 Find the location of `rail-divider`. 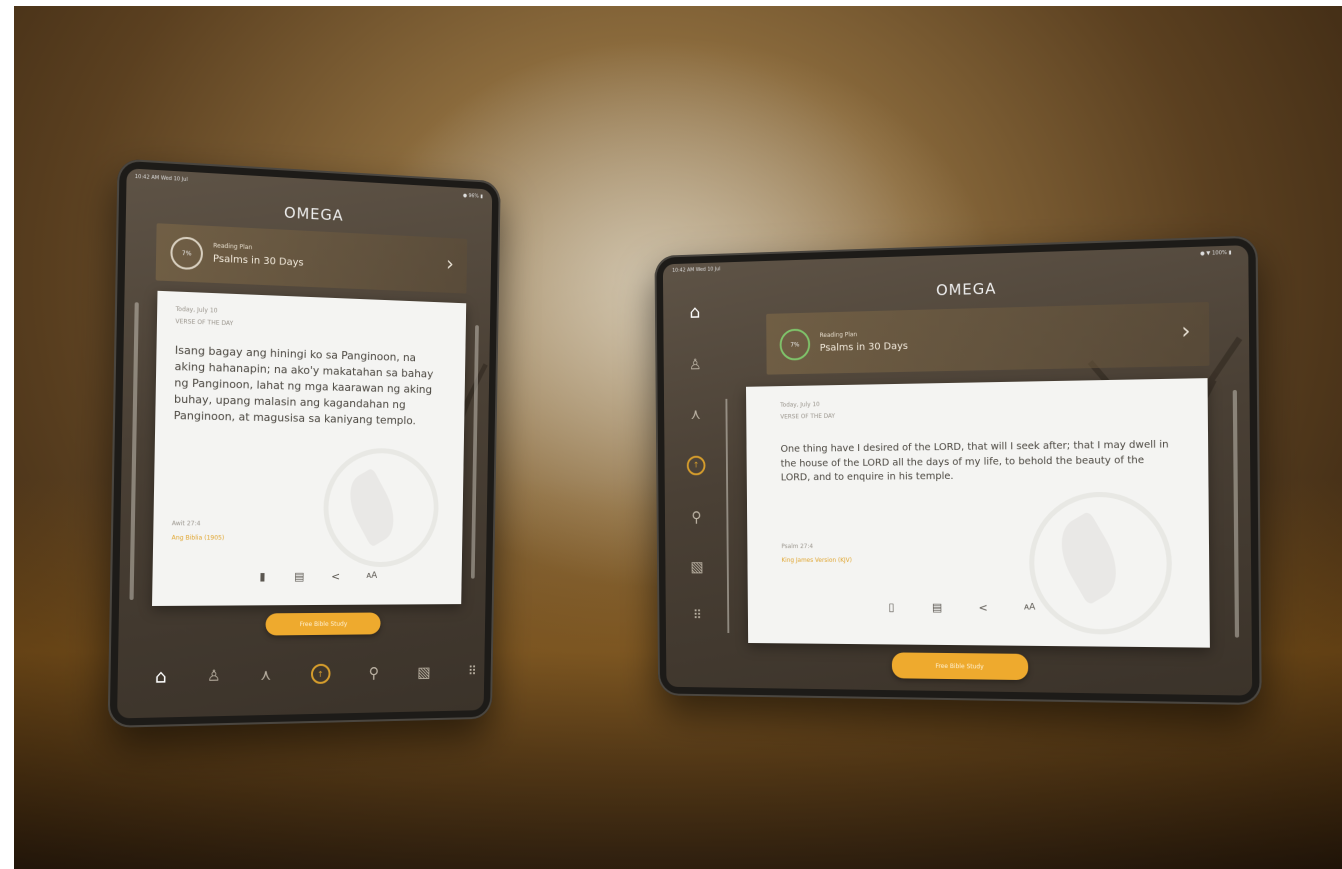

rail-divider is located at coordinates (727, 516).